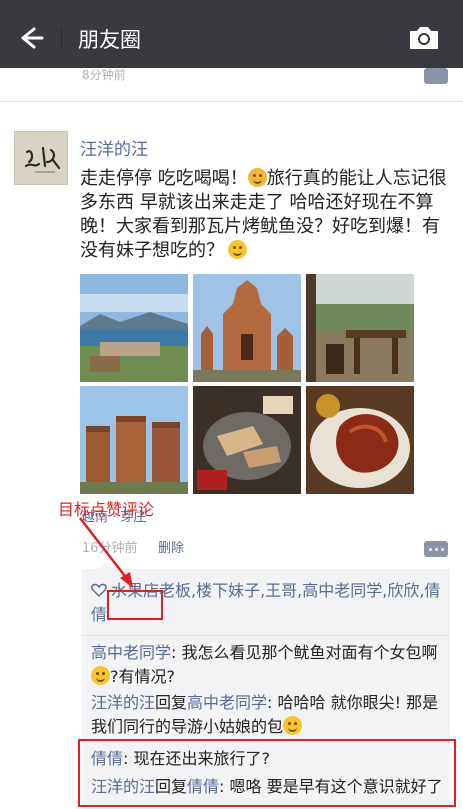 The width and height of the screenshot is (463, 809). I want to click on nav-bar: 朋友圈, so click(231, 39).